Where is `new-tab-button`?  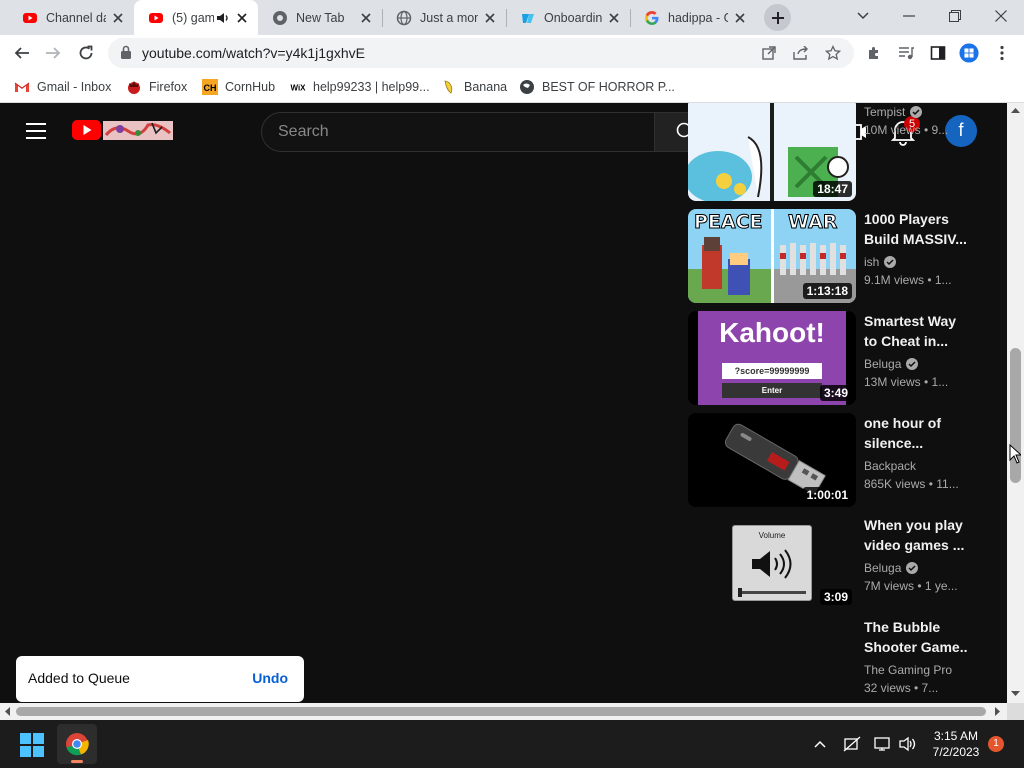
new-tab-button is located at coordinates (777, 17).